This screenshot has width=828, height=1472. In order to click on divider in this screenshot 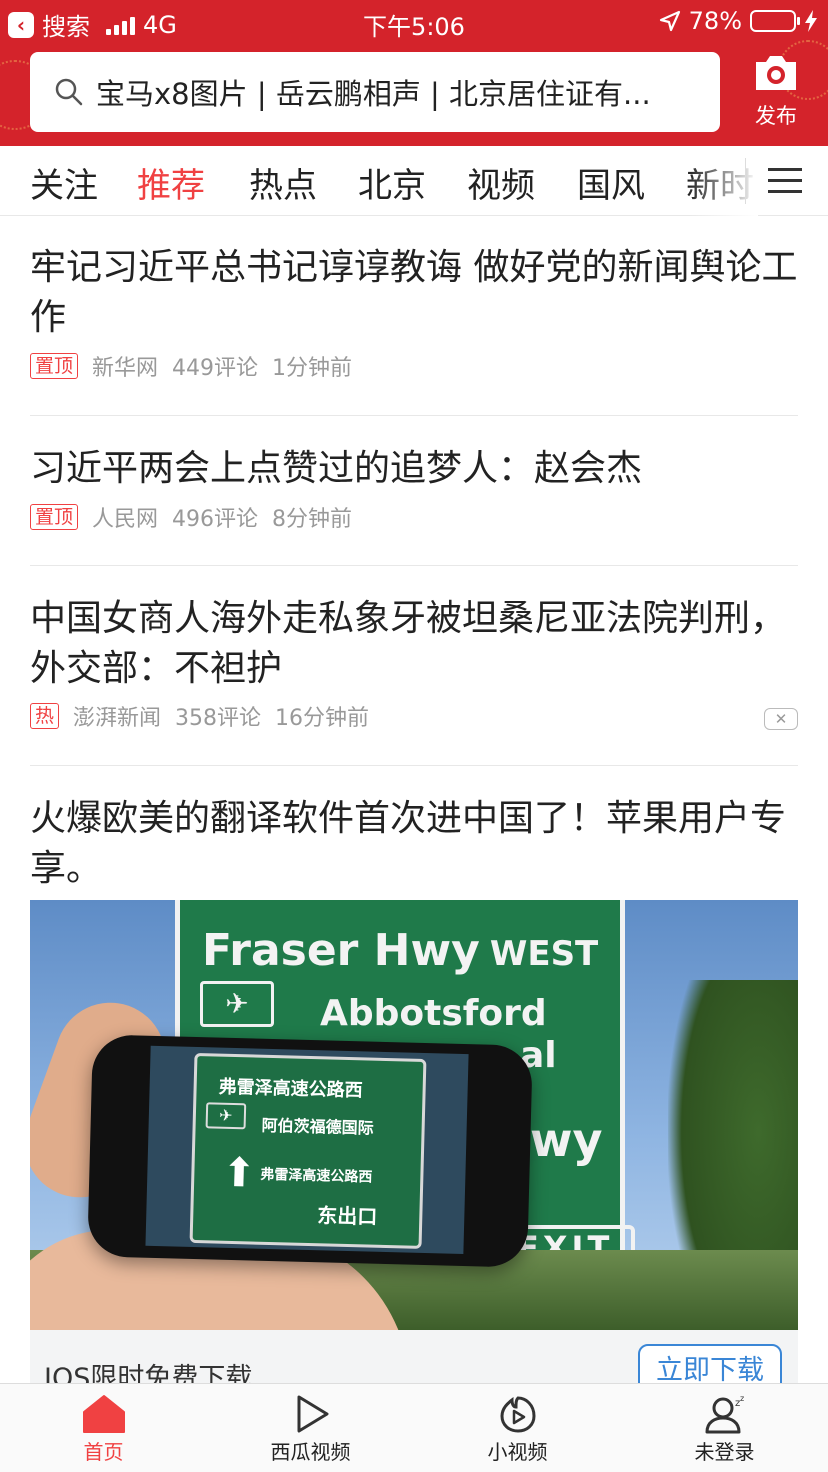, I will do `click(745, 181)`.